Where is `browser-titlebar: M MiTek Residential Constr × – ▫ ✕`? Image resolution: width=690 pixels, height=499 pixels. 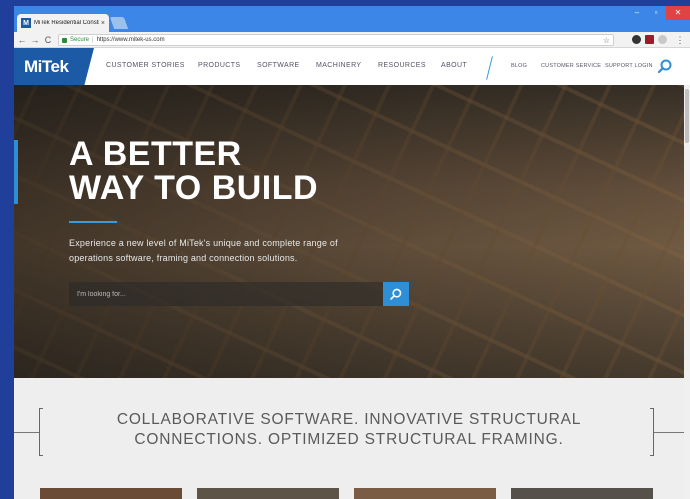
browser-titlebar: M MiTek Residential Constr × – ▫ ✕ is located at coordinates (352, 19).